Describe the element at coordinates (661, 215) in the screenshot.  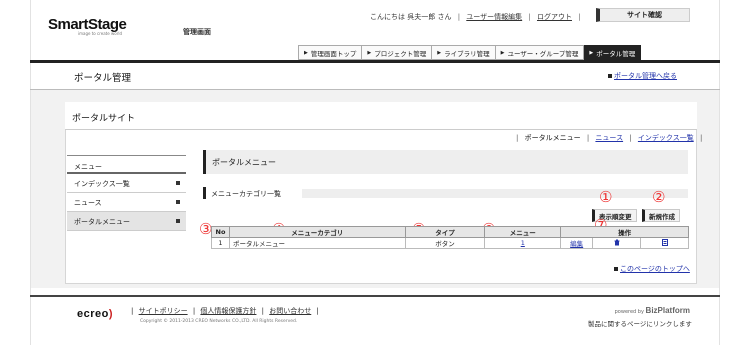
I see `new-button: 新規作成` at that location.